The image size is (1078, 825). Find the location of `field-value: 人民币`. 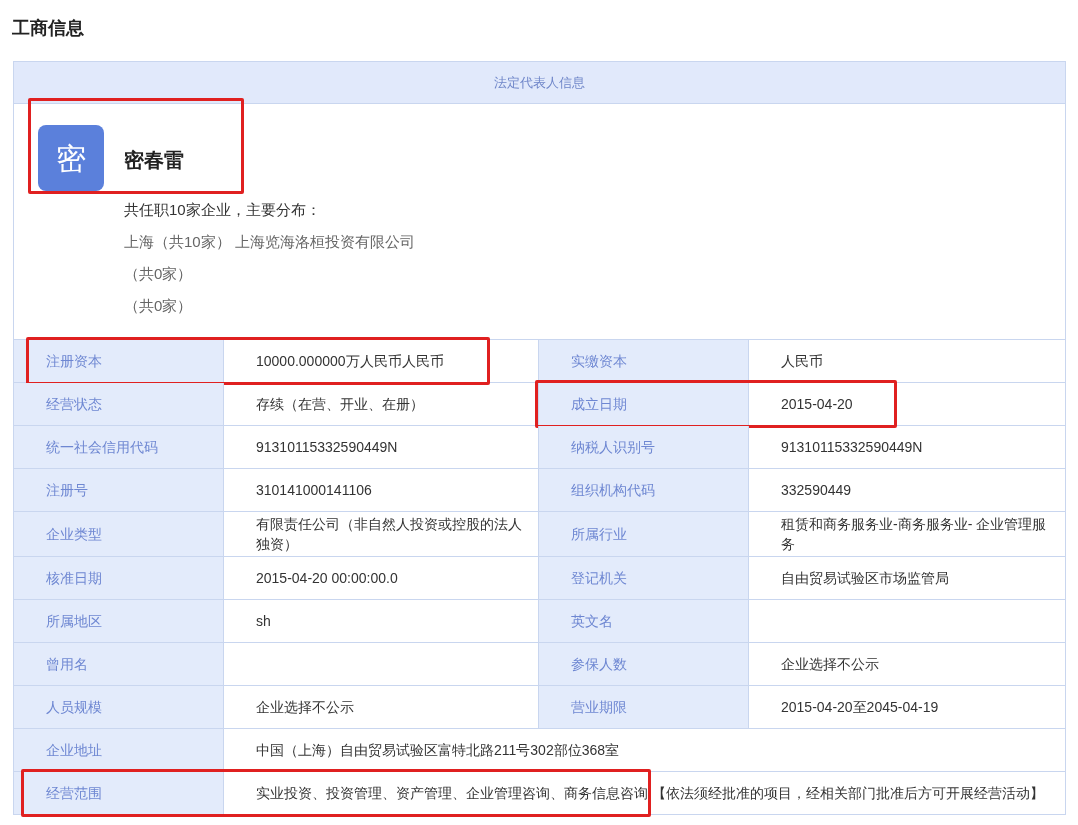

field-value: 人民币 is located at coordinates (802, 361).